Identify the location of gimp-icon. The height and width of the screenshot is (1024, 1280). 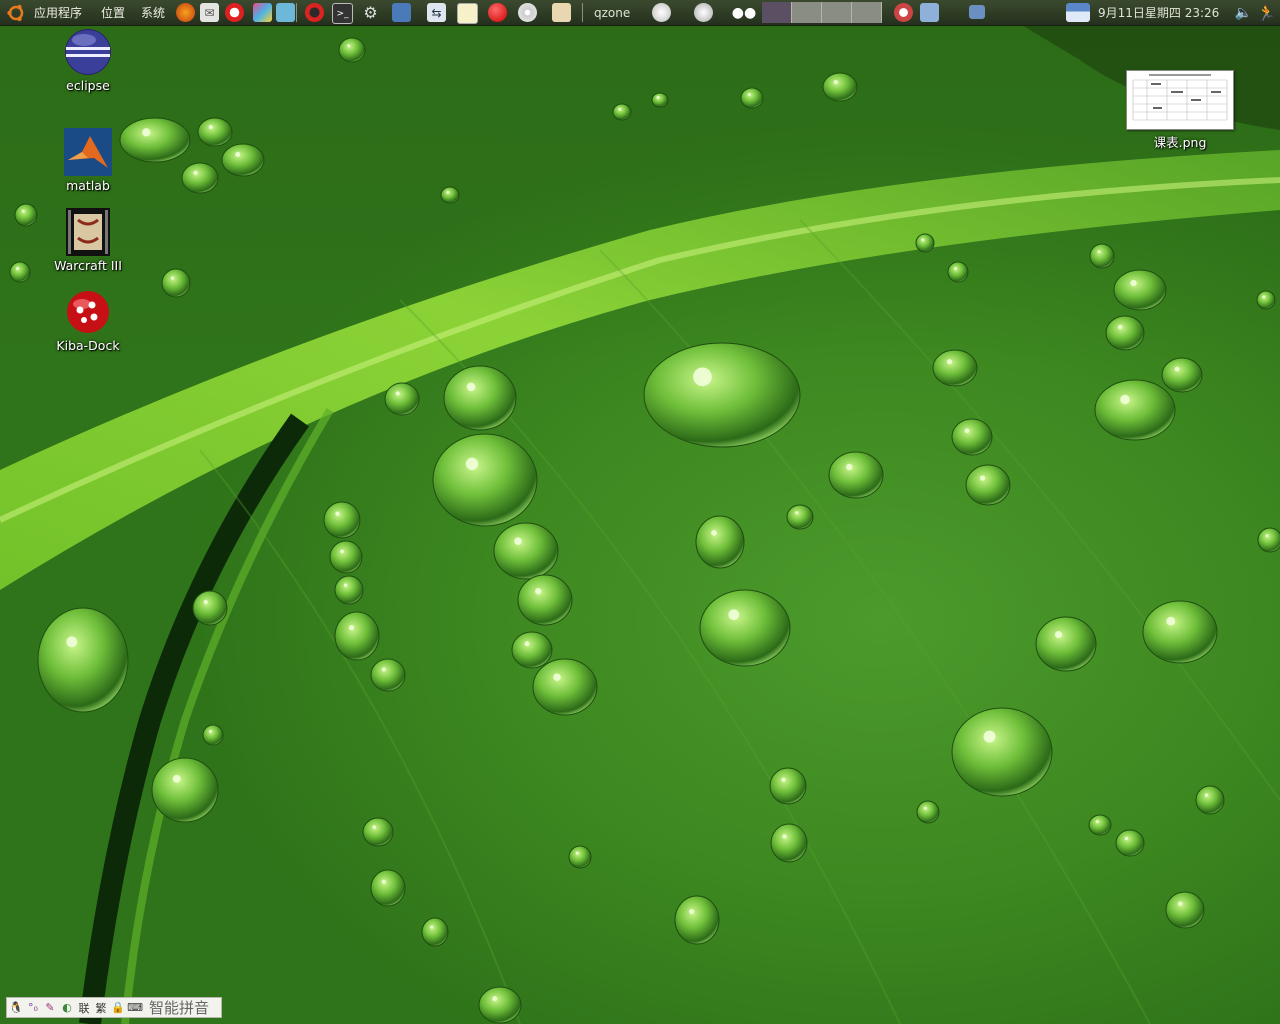
(561, 12).